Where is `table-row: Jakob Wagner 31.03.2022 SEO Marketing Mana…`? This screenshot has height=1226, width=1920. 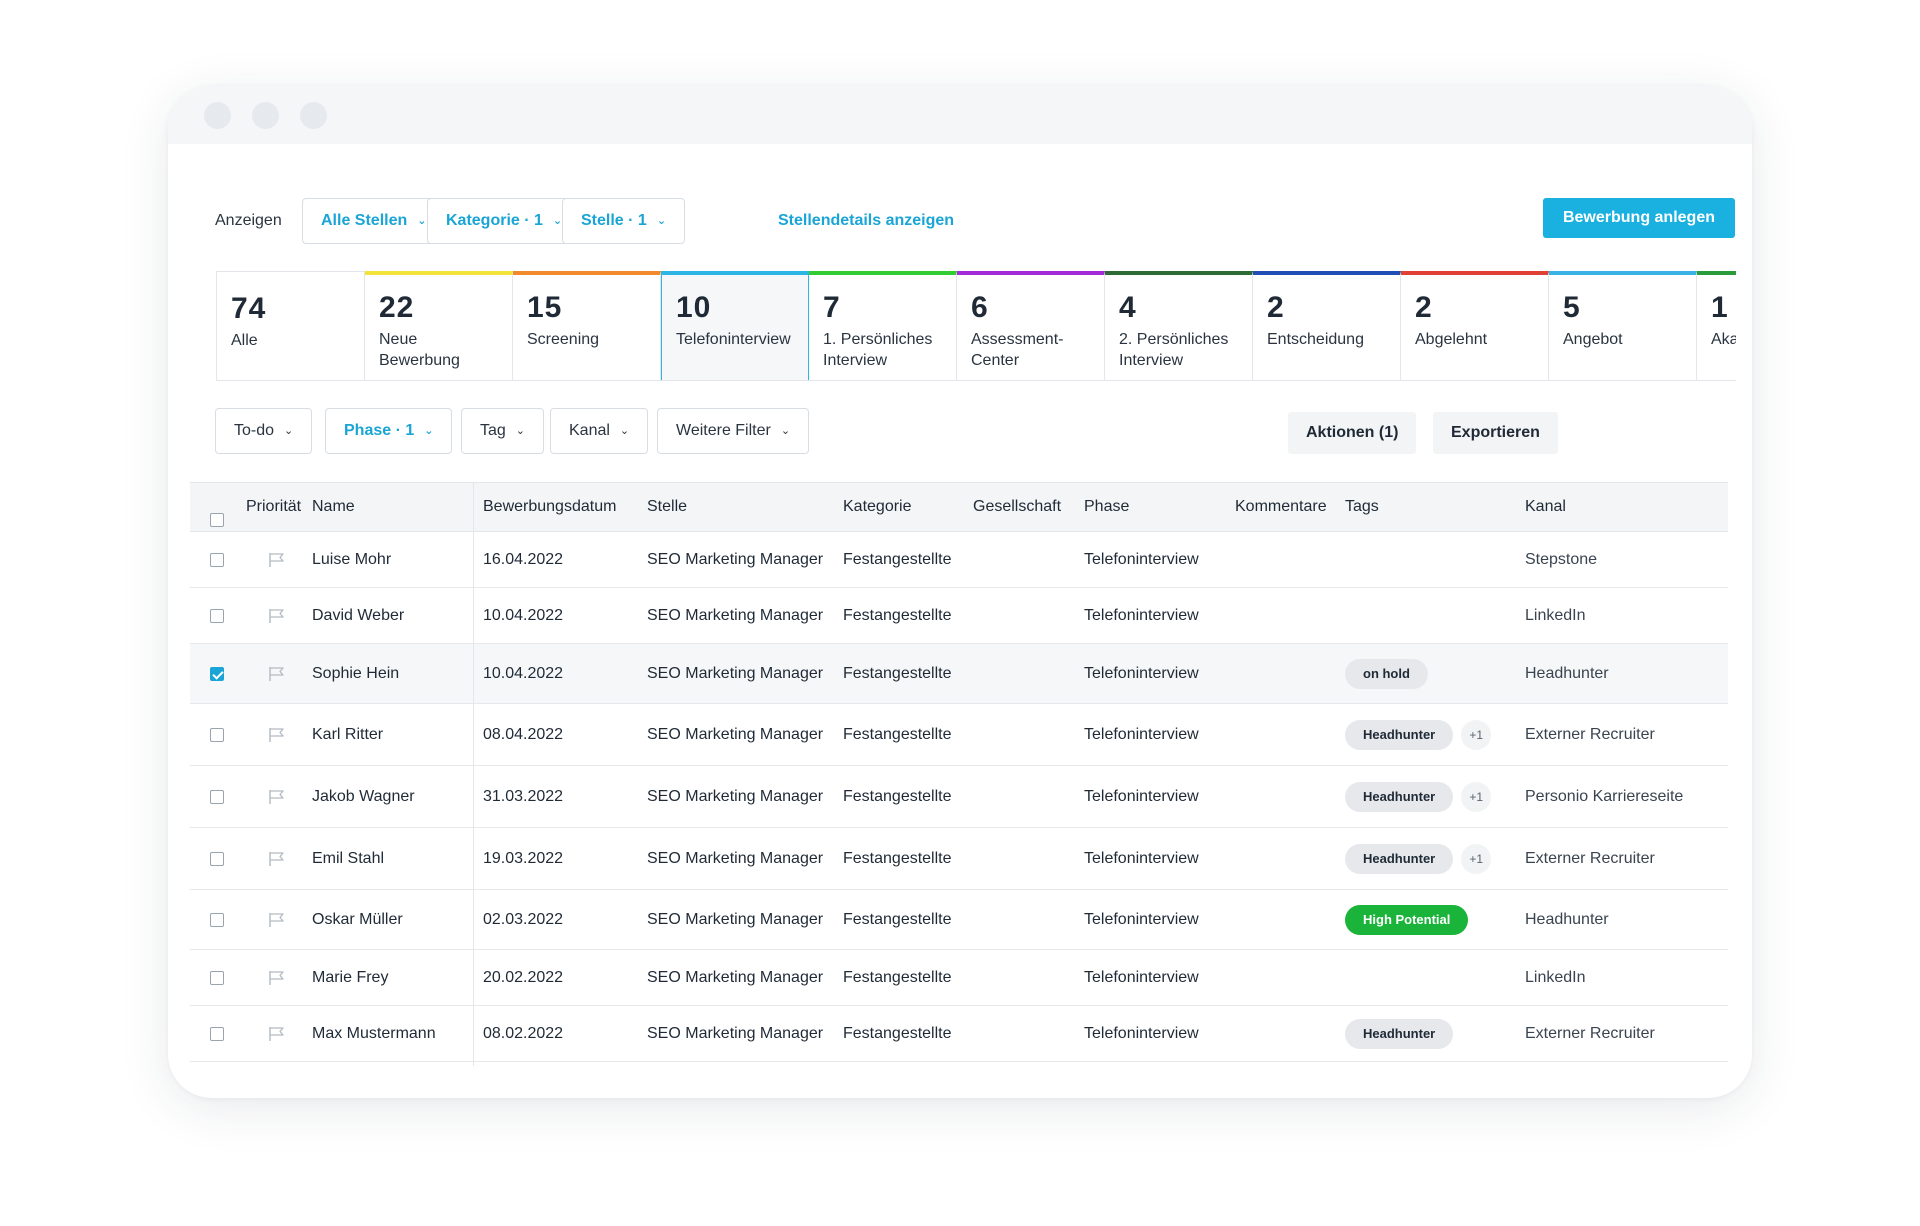
table-row: Jakob Wagner 31.03.2022 SEO Marketing Mana… is located at coordinates (959, 797).